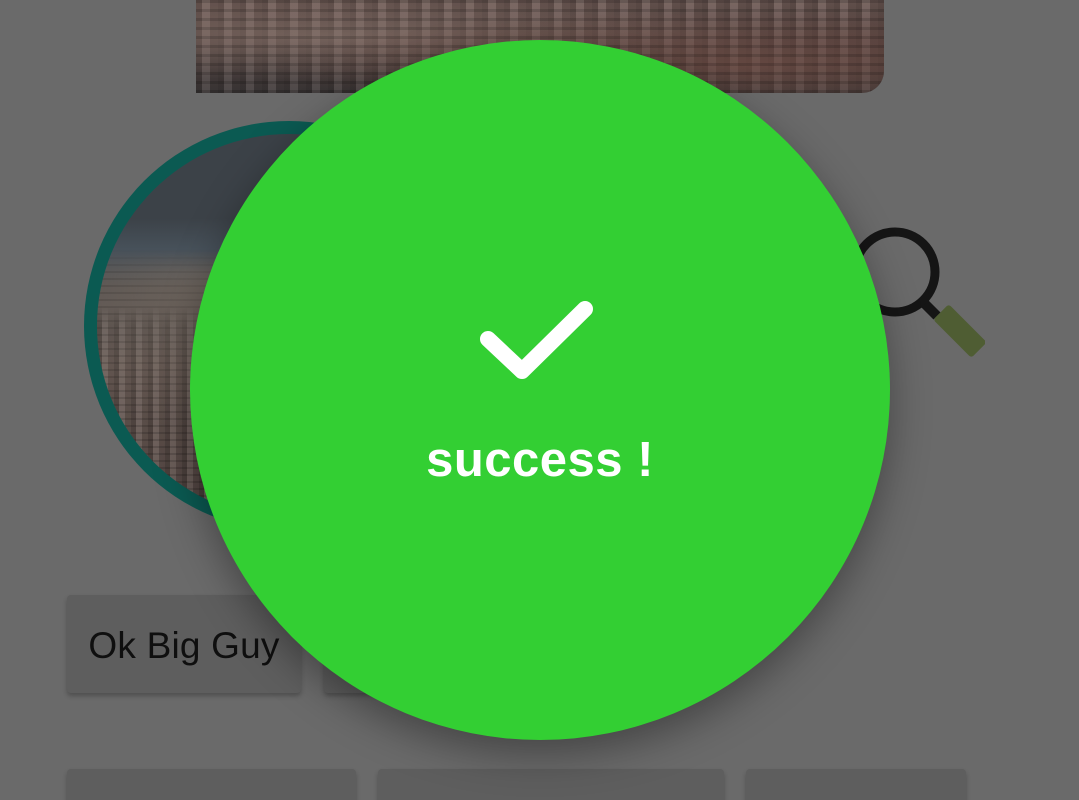 The image size is (1079, 800). I want to click on checkmark-icon, so click(541, 343).